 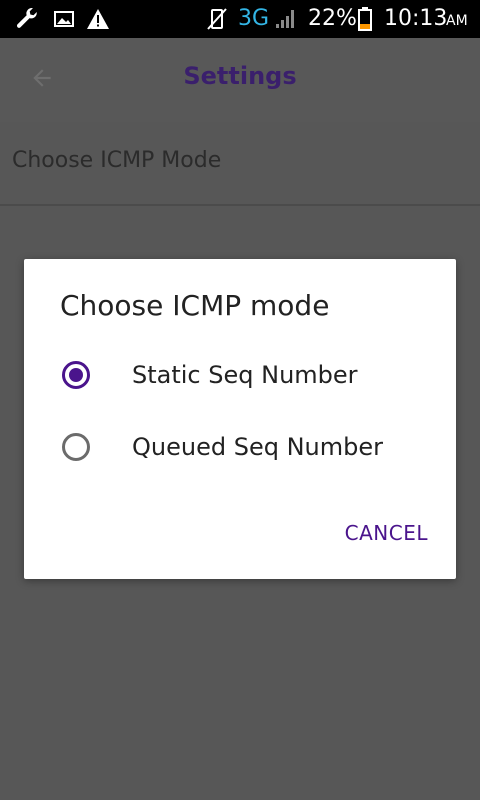 I want to click on dialog-title: Choose ICMP mode, so click(x=195, y=305).